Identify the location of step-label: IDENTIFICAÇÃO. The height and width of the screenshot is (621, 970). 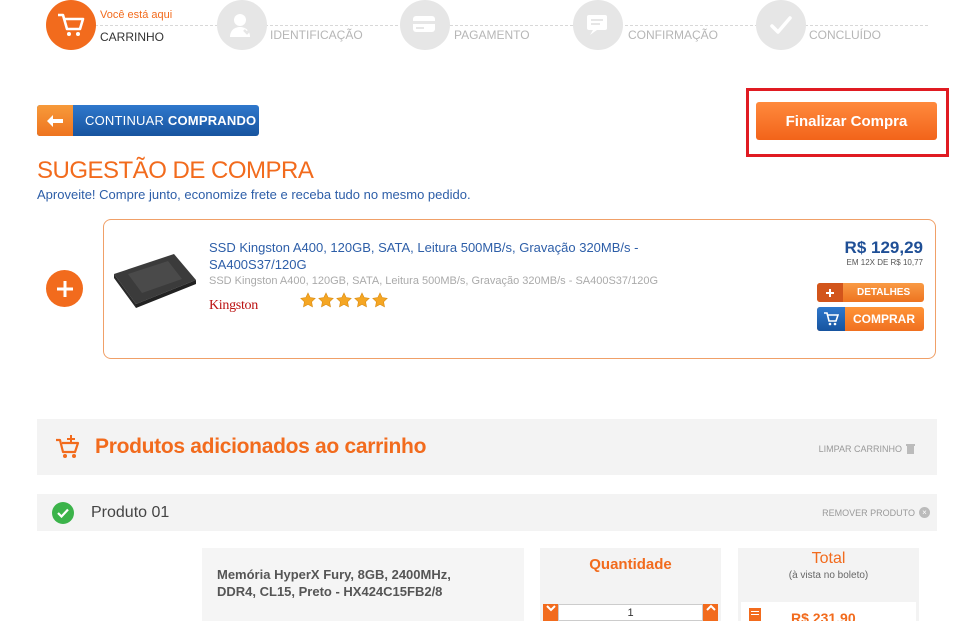
(316, 35).